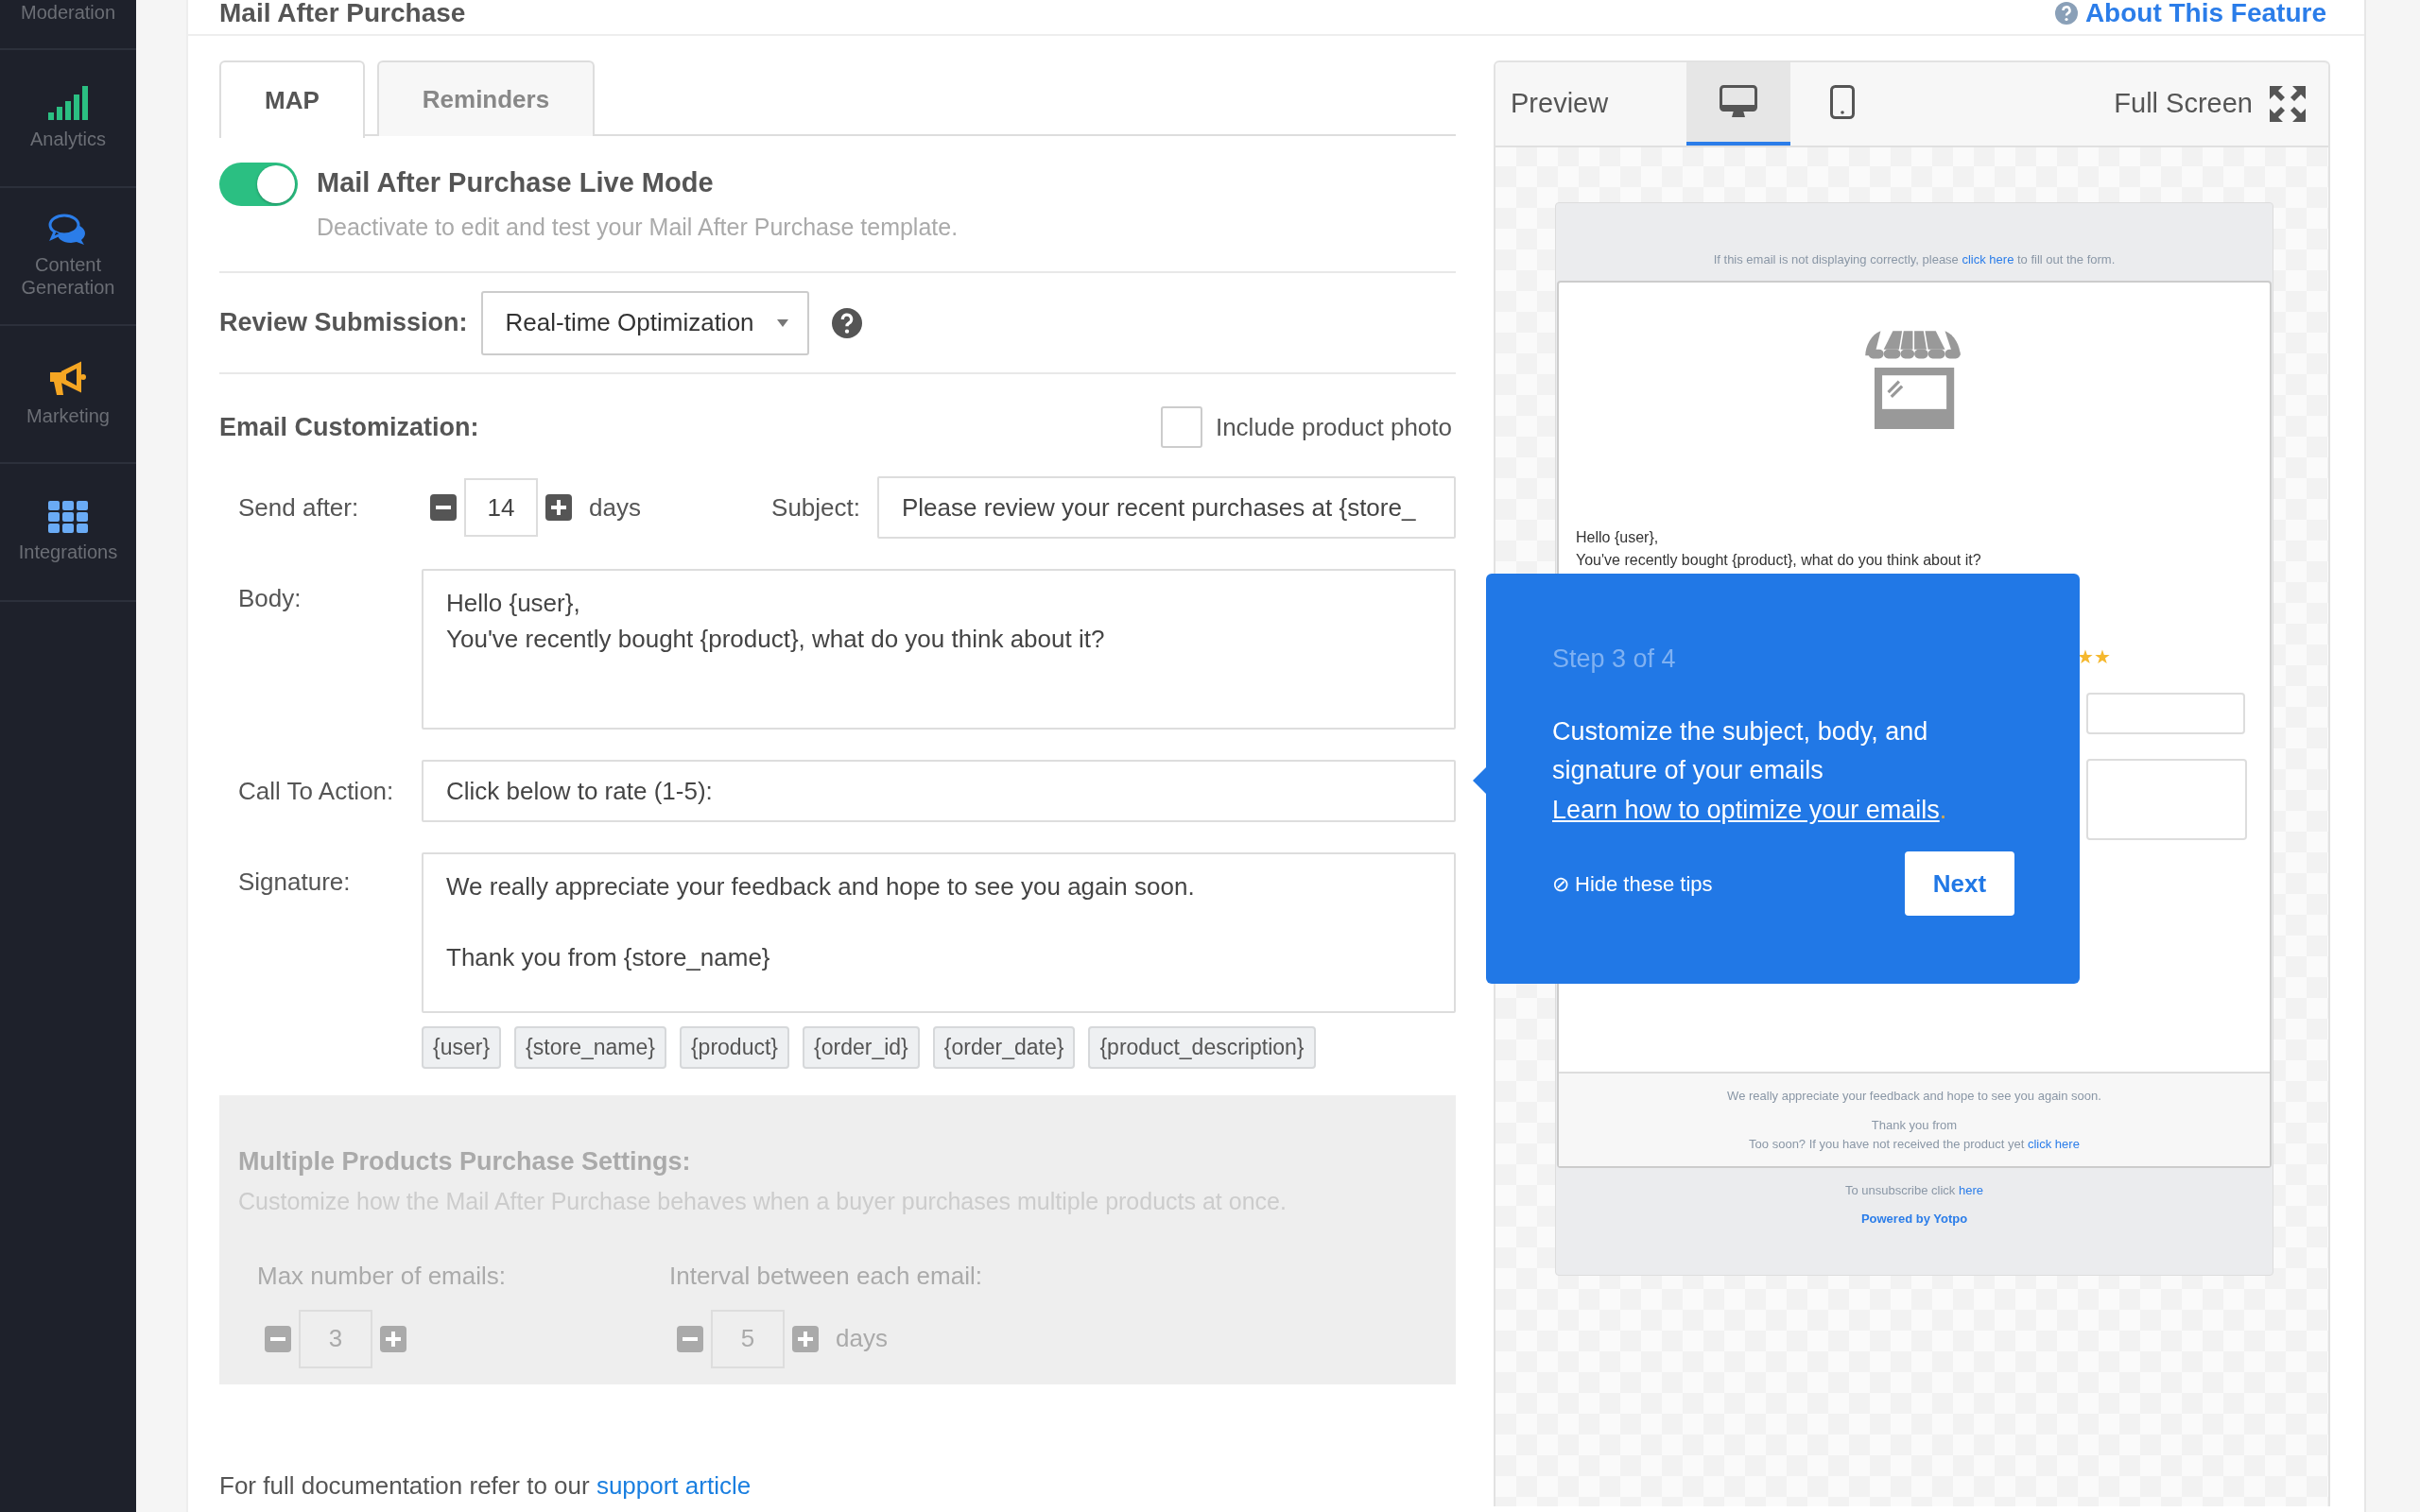  I want to click on body-field: Hello {user}, You've recently bought {product}, what do you think about it?, so click(939, 649).